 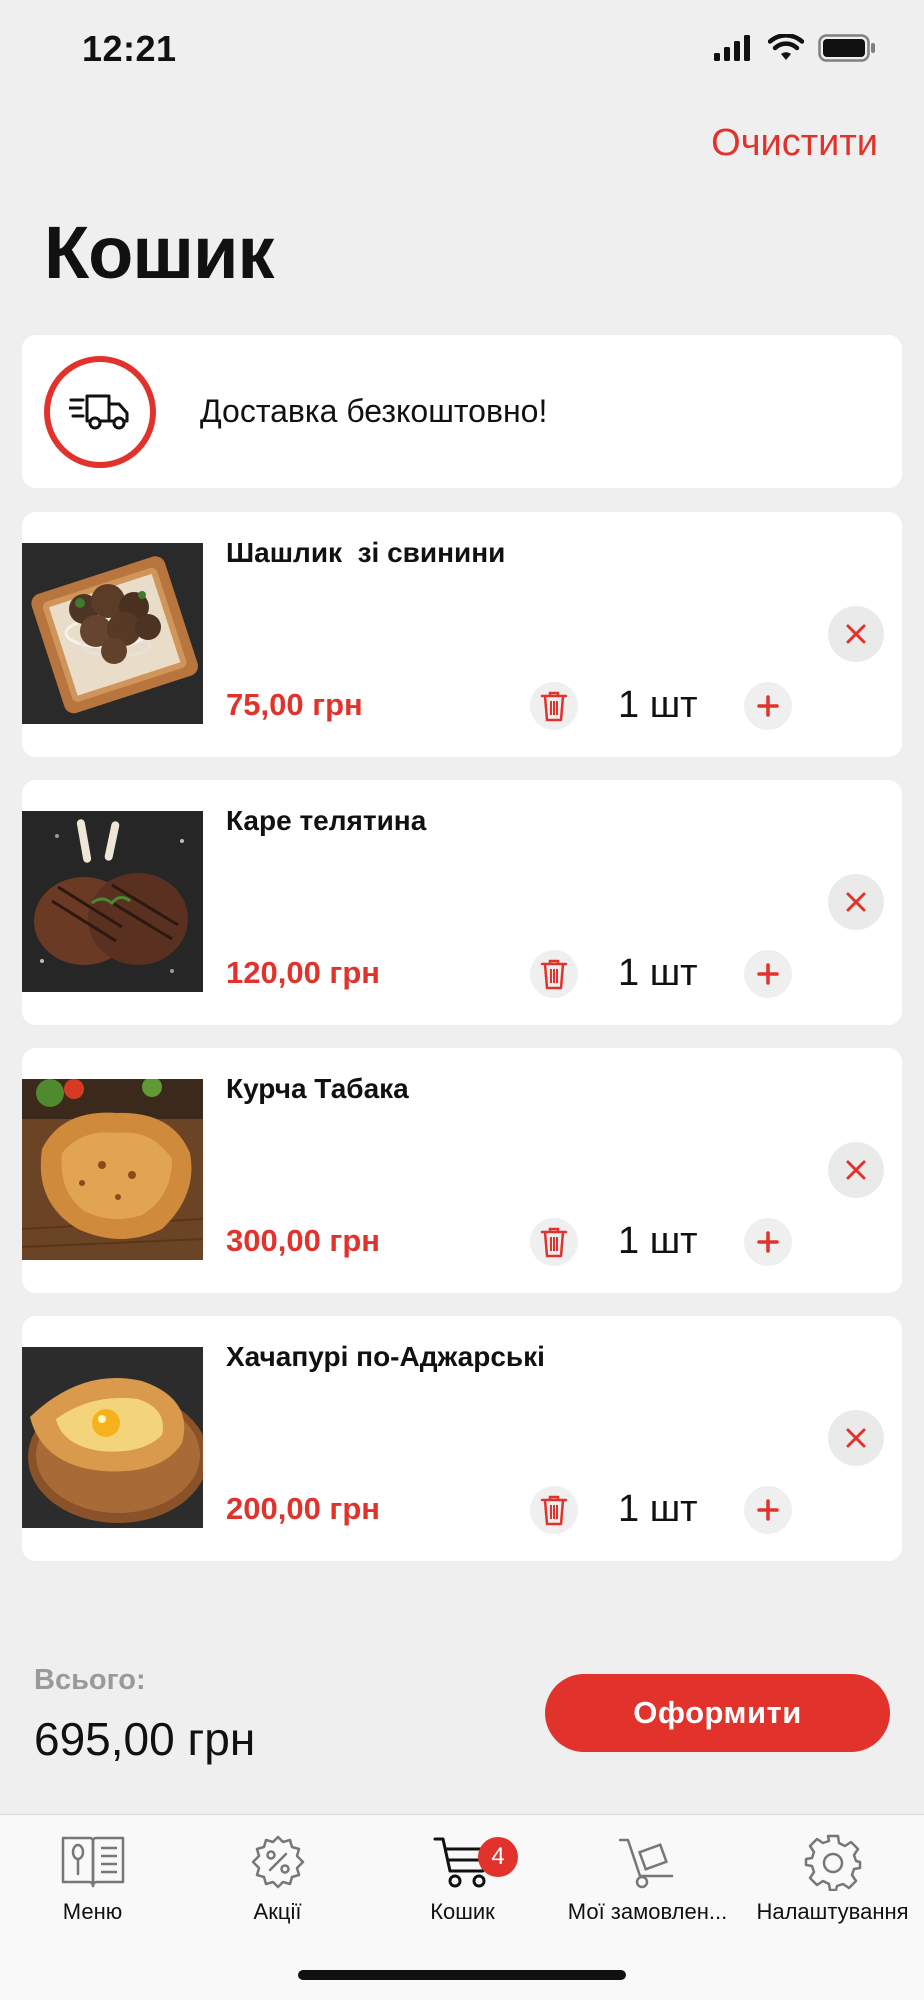 What do you see at coordinates (462, 1975) in the screenshot?
I see `home-indicator` at bounding box center [462, 1975].